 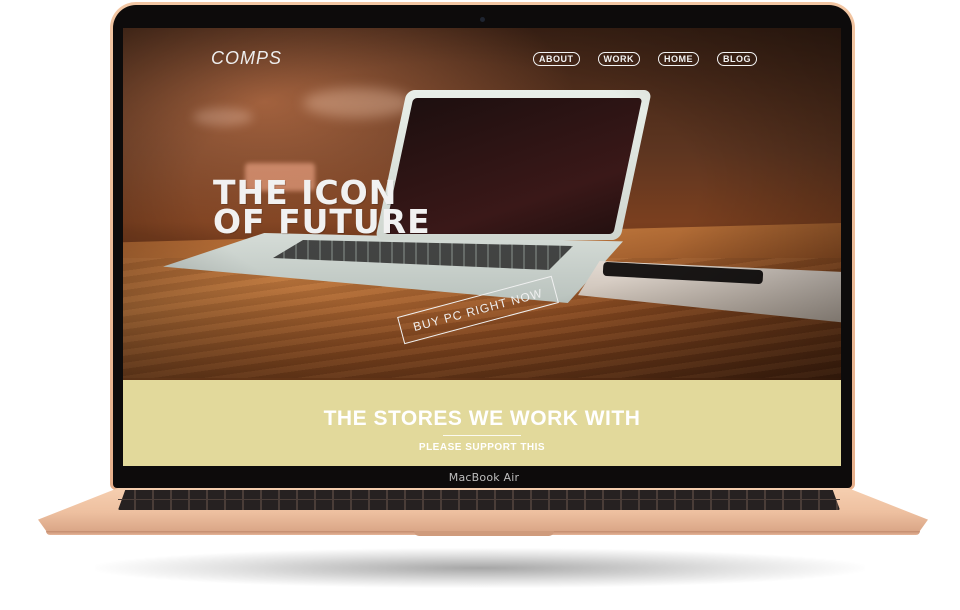 I want to click on device-model-label: MacBook Air, so click(x=484, y=477).